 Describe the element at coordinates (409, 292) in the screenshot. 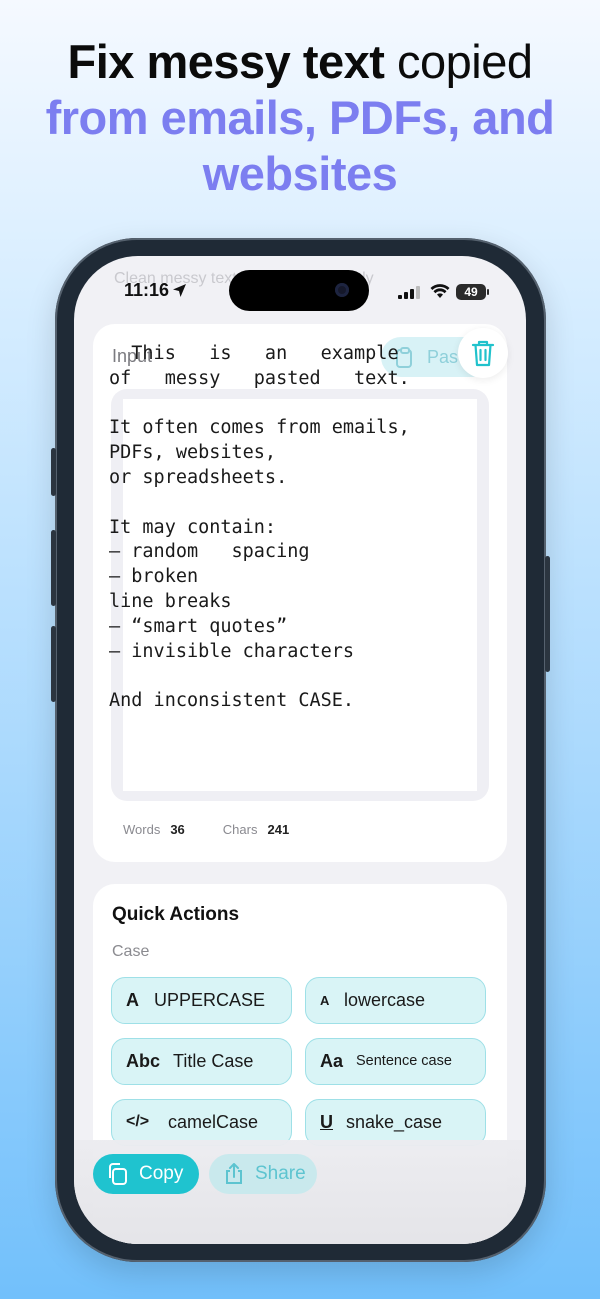

I see `signal-icon` at that location.